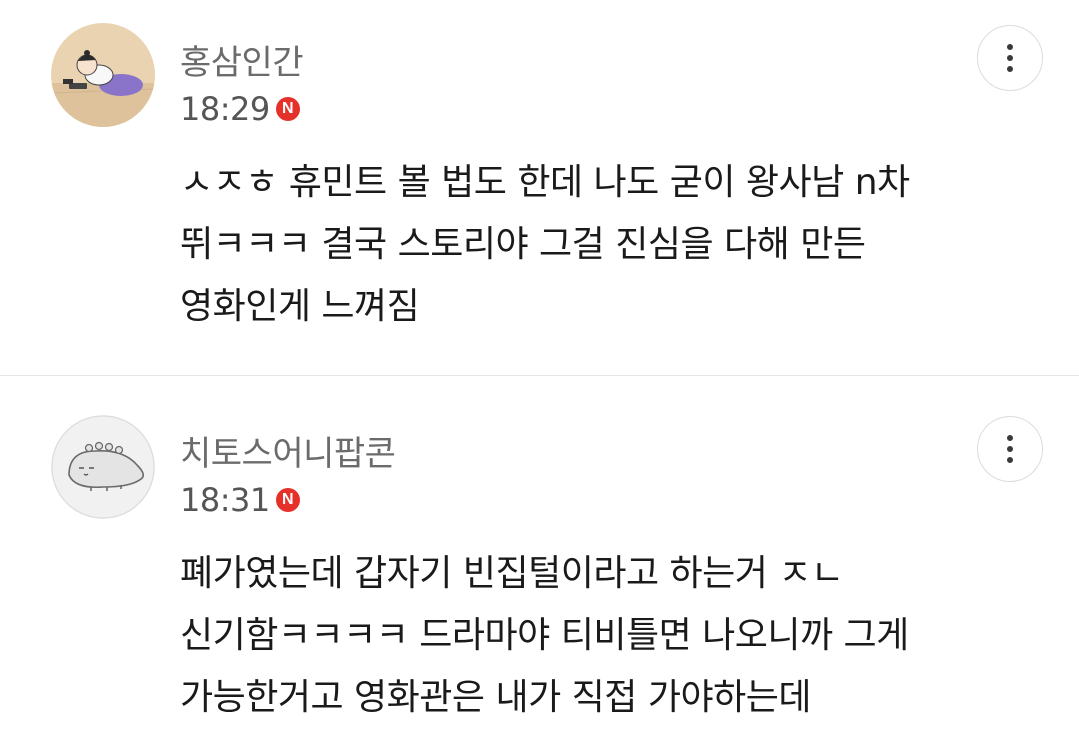 Image resolution: width=1079 pixels, height=755 pixels. I want to click on avatar-dinosaur-icon, so click(103, 467).